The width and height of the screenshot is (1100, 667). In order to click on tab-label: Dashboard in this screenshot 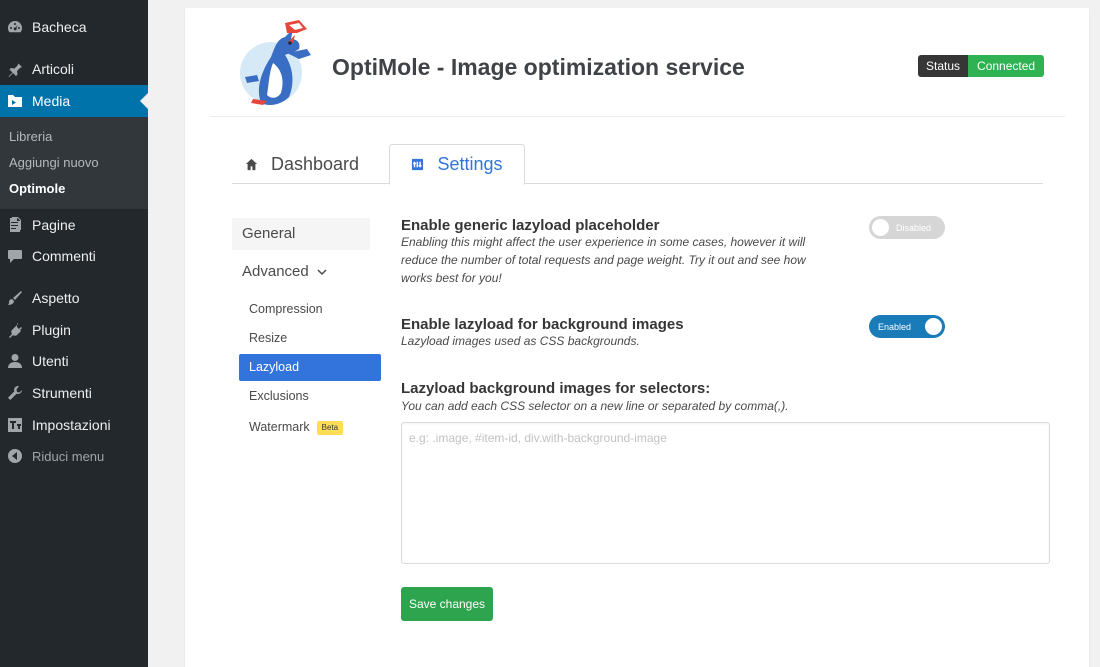, I will do `click(315, 163)`.